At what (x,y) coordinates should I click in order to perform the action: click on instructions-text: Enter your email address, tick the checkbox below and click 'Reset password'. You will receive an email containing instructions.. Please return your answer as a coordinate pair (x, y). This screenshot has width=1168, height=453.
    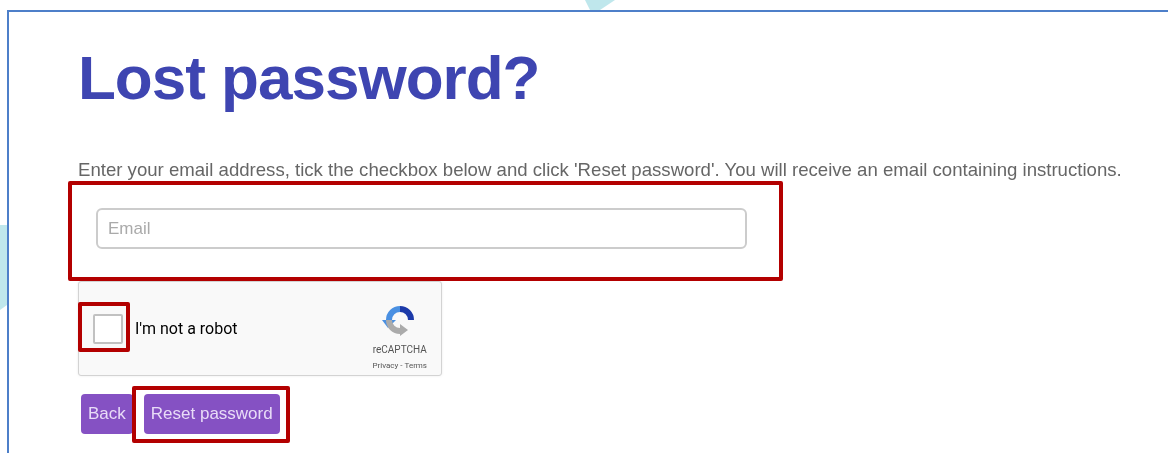
    Looking at the image, I should click on (600, 170).